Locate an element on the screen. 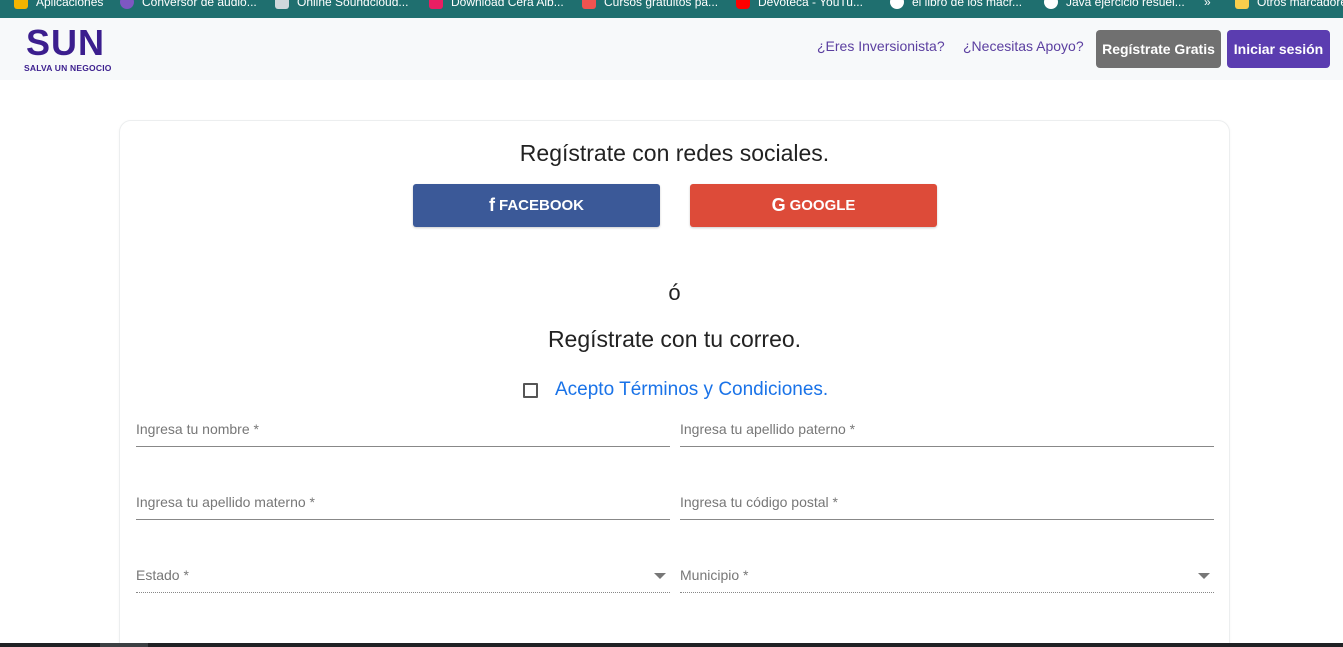 Image resolution: width=1343 pixels, height=647 pixels. municipio-select: Municipio * is located at coordinates (947, 578).